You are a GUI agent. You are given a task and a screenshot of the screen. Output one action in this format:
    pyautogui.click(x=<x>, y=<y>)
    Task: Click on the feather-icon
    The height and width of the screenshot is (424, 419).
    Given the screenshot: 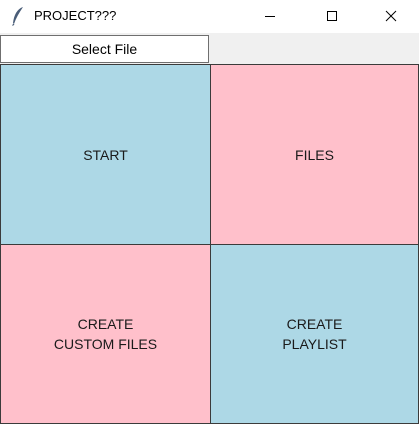 What is the action you would take?
    pyautogui.click(x=18, y=16)
    